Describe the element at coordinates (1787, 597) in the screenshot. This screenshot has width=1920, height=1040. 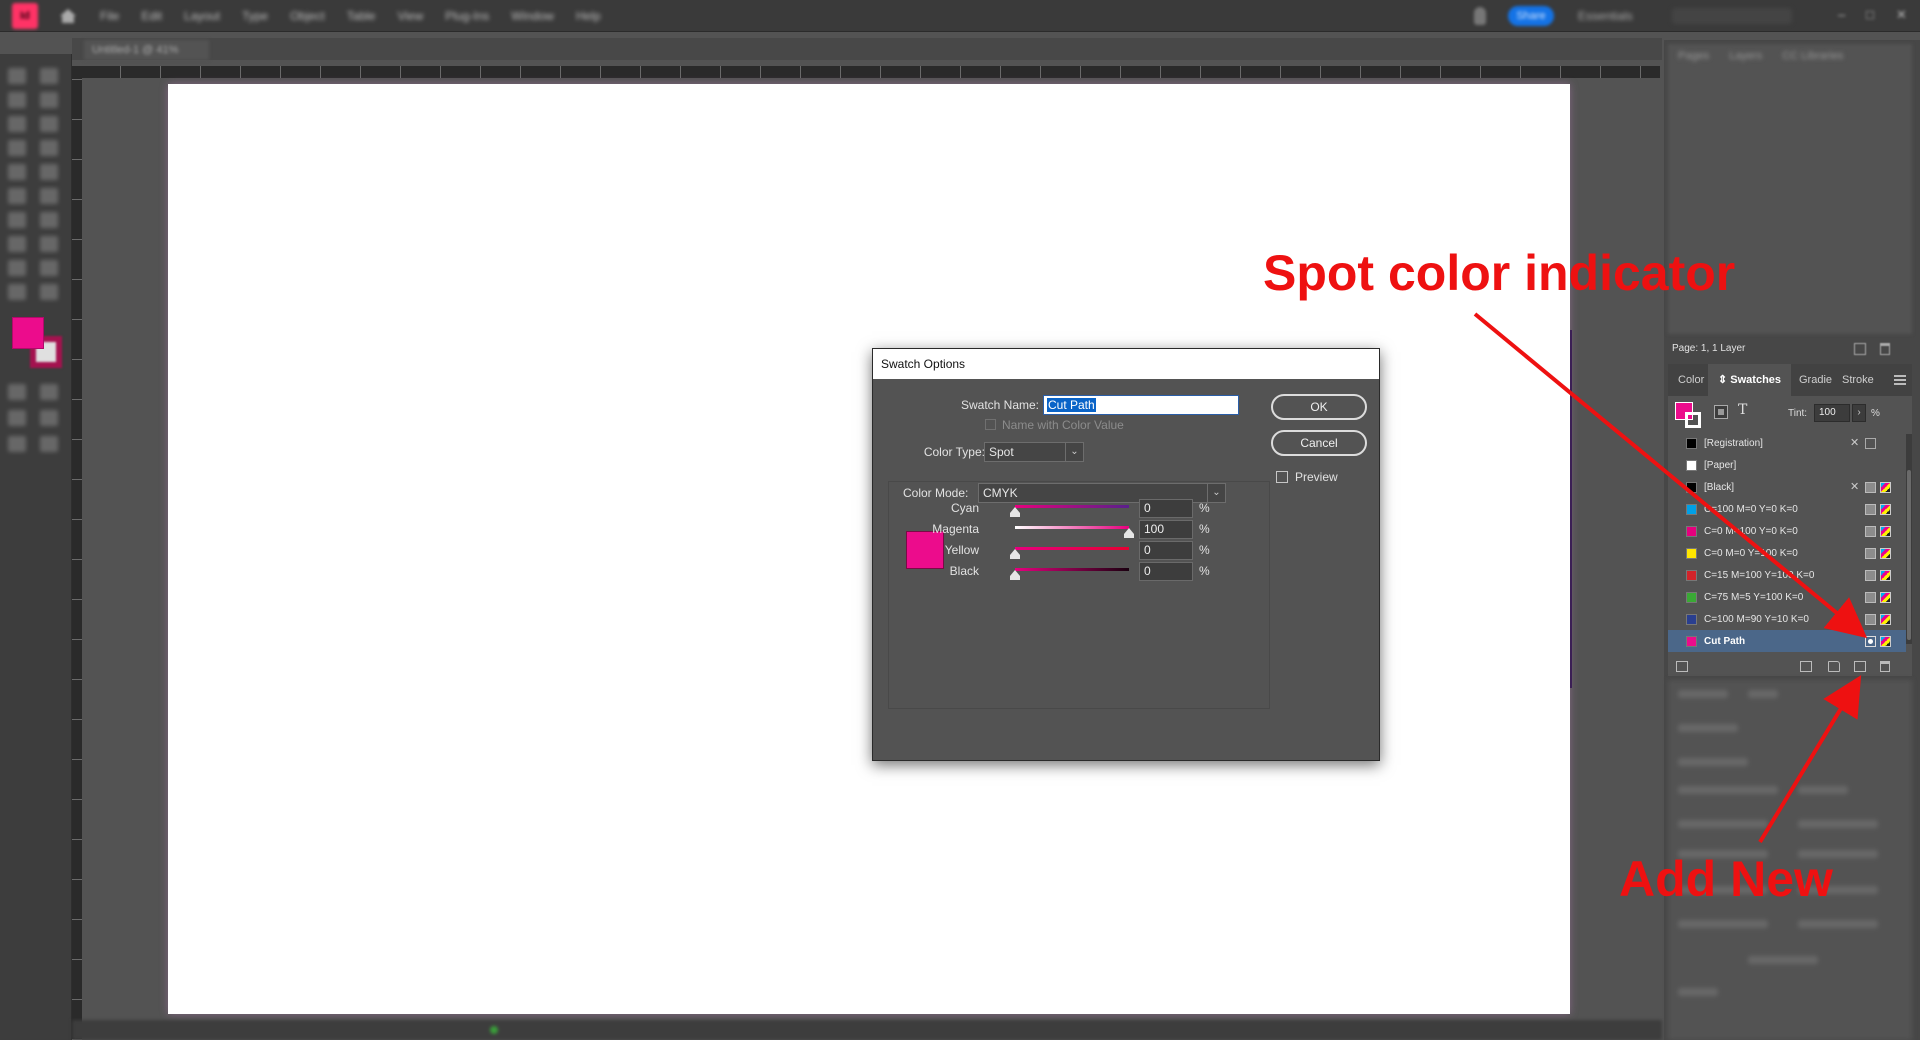
I see `swatch-row: C=75 M=5 Y=100 K=0` at that location.